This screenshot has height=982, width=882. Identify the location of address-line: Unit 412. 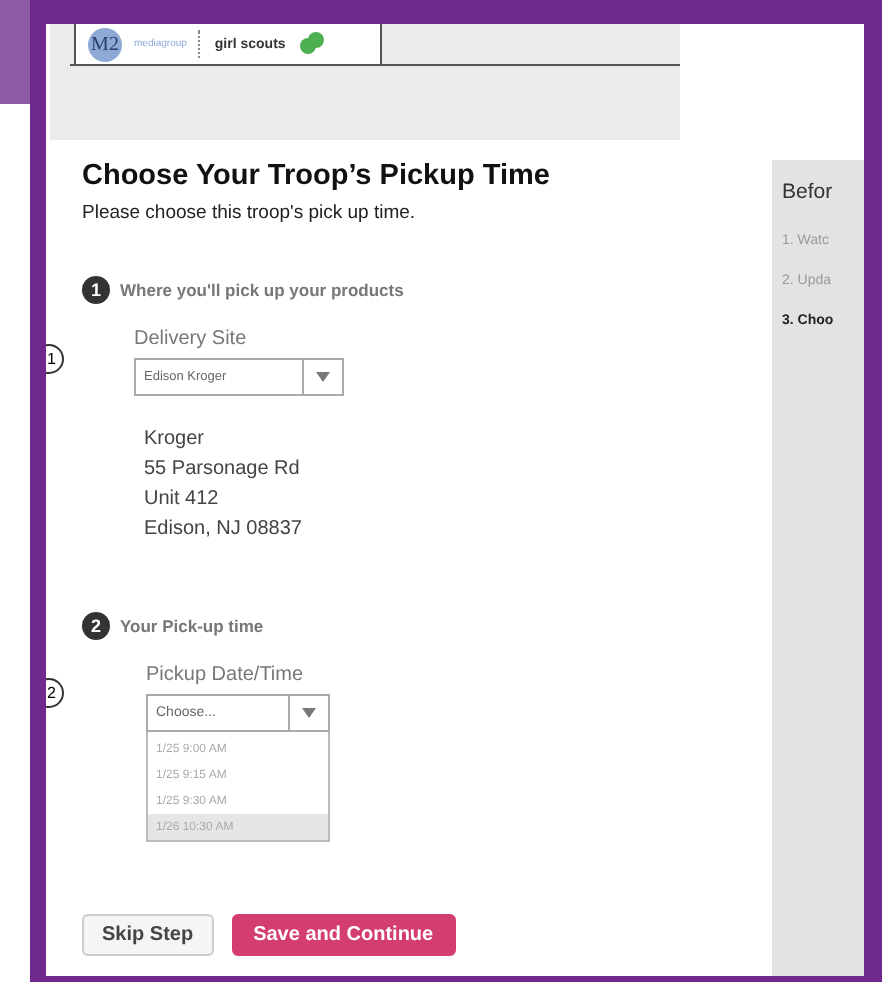
(182, 500).